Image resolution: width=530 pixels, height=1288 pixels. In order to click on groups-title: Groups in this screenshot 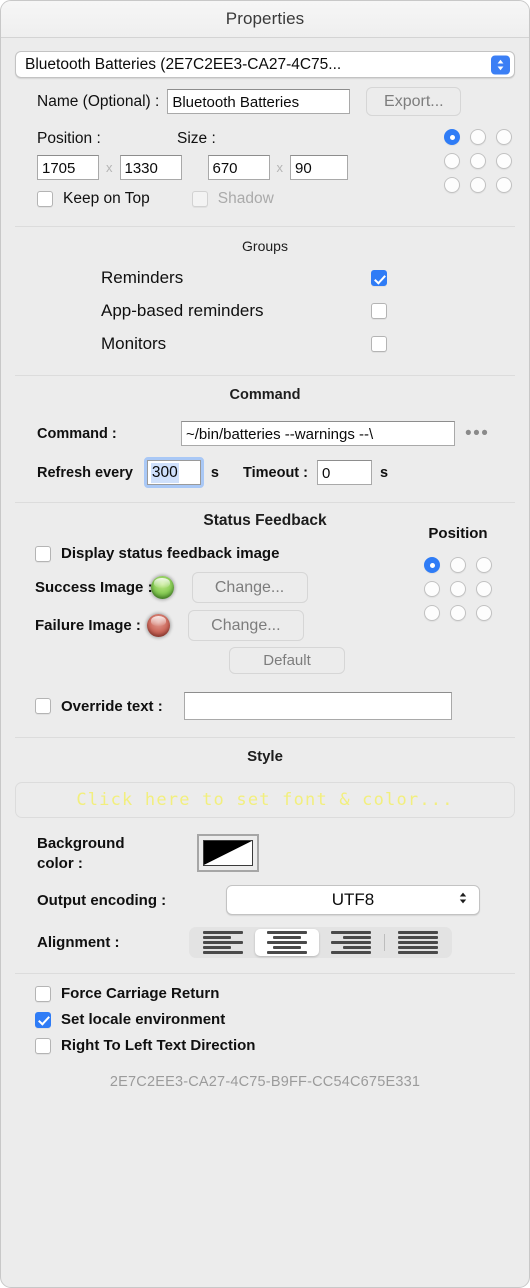, I will do `click(265, 246)`.